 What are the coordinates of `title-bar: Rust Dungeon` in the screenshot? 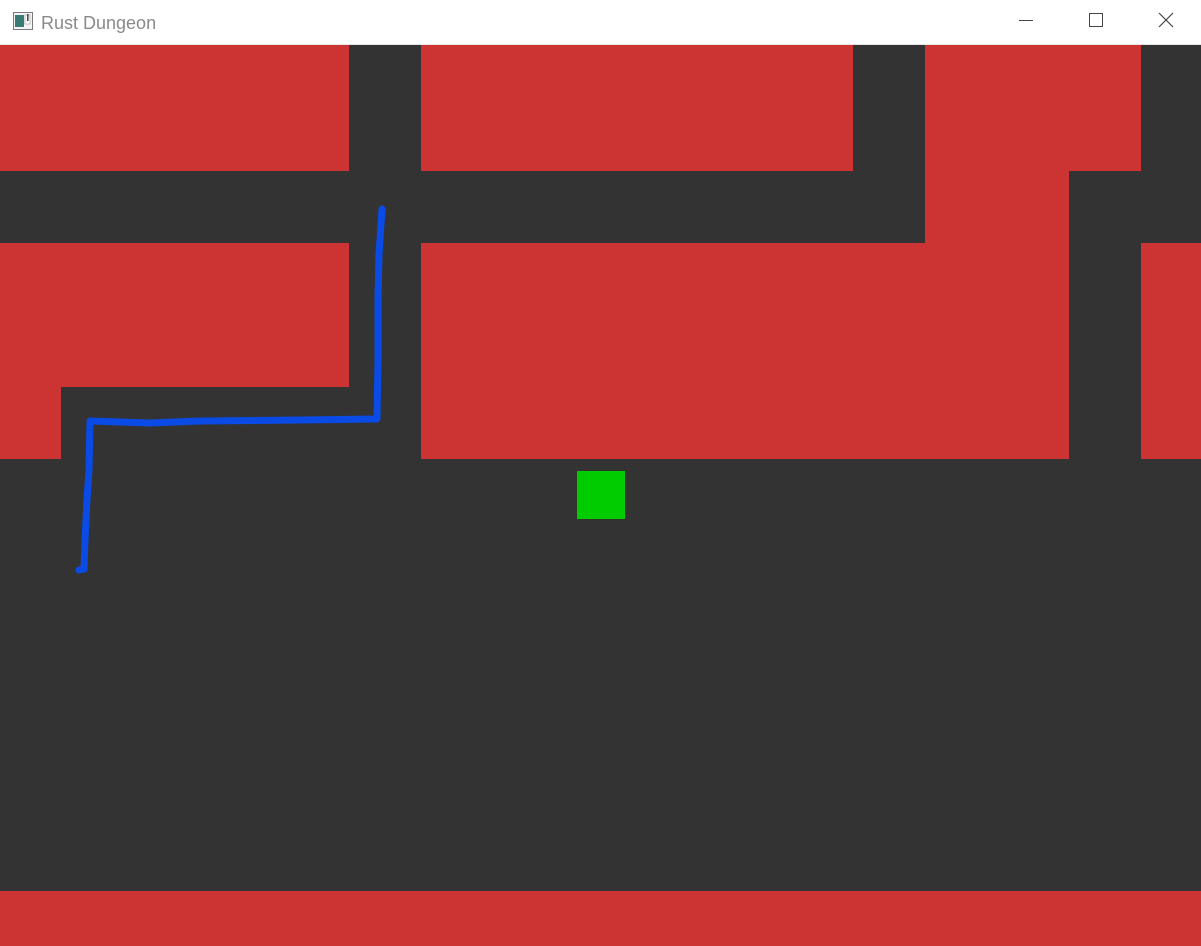 It's located at (600, 22).